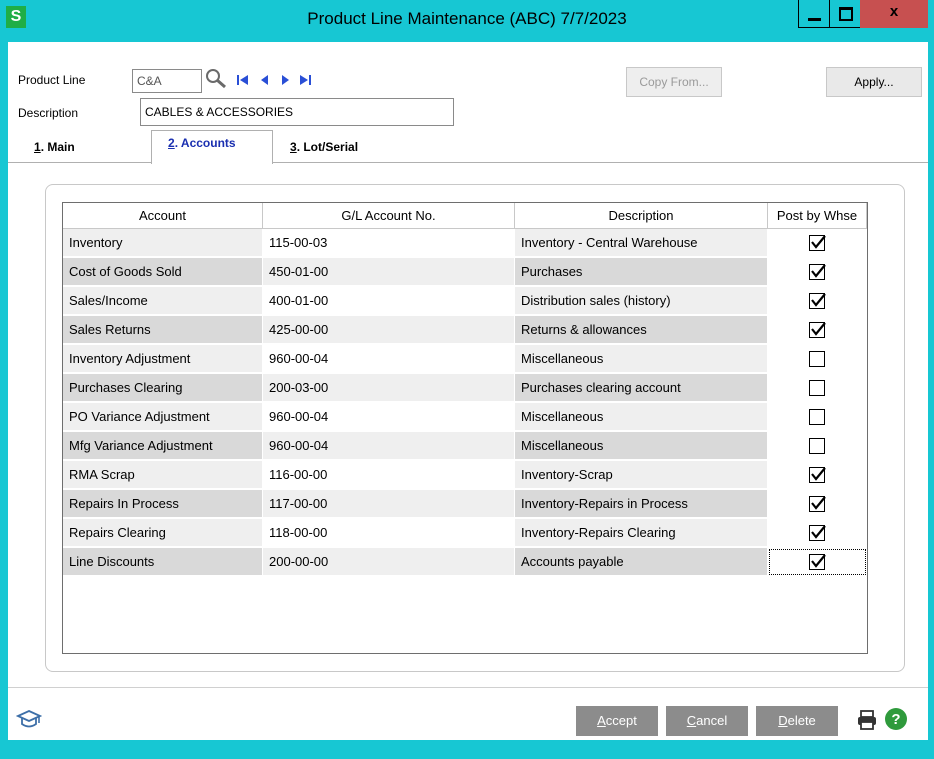  Describe the element at coordinates (389, 533) in the screenshot. I see `gl-account-cell: 118-00-00` at that location.